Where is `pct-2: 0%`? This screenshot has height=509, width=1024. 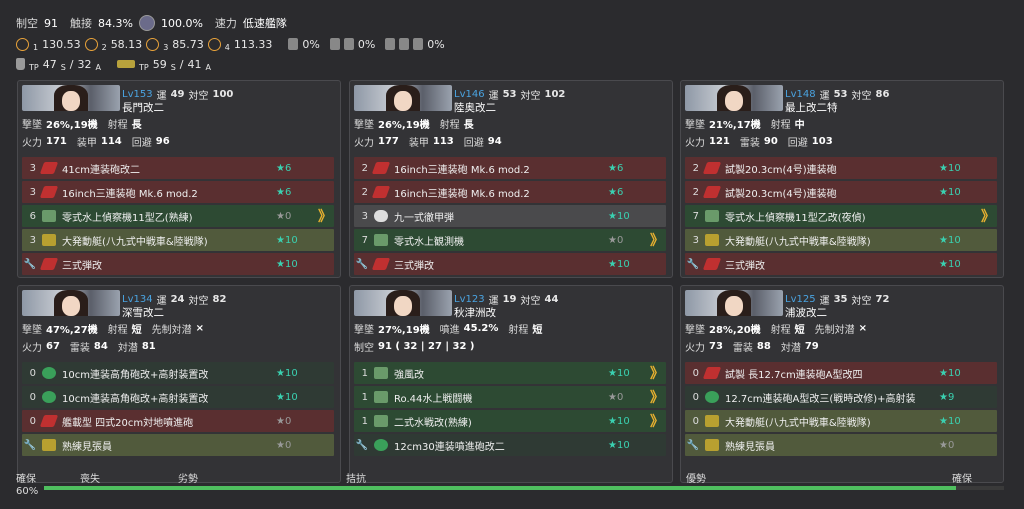
pct-2: 0% is located at coordinates (366, 44).